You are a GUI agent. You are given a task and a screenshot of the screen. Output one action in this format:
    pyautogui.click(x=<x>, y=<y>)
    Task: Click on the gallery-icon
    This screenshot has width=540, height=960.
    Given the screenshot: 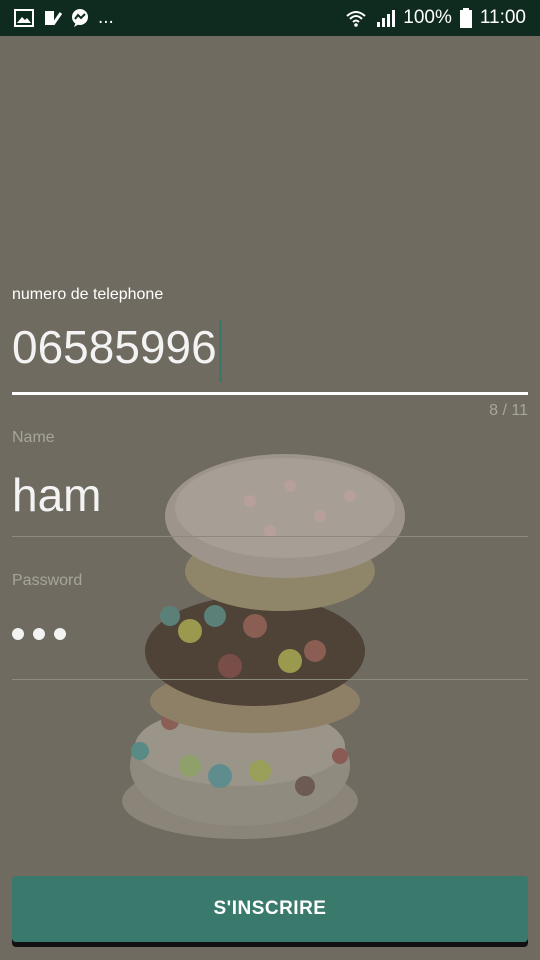 What is the action you would take?
    pyautogui.click(x=24, y=18)
    